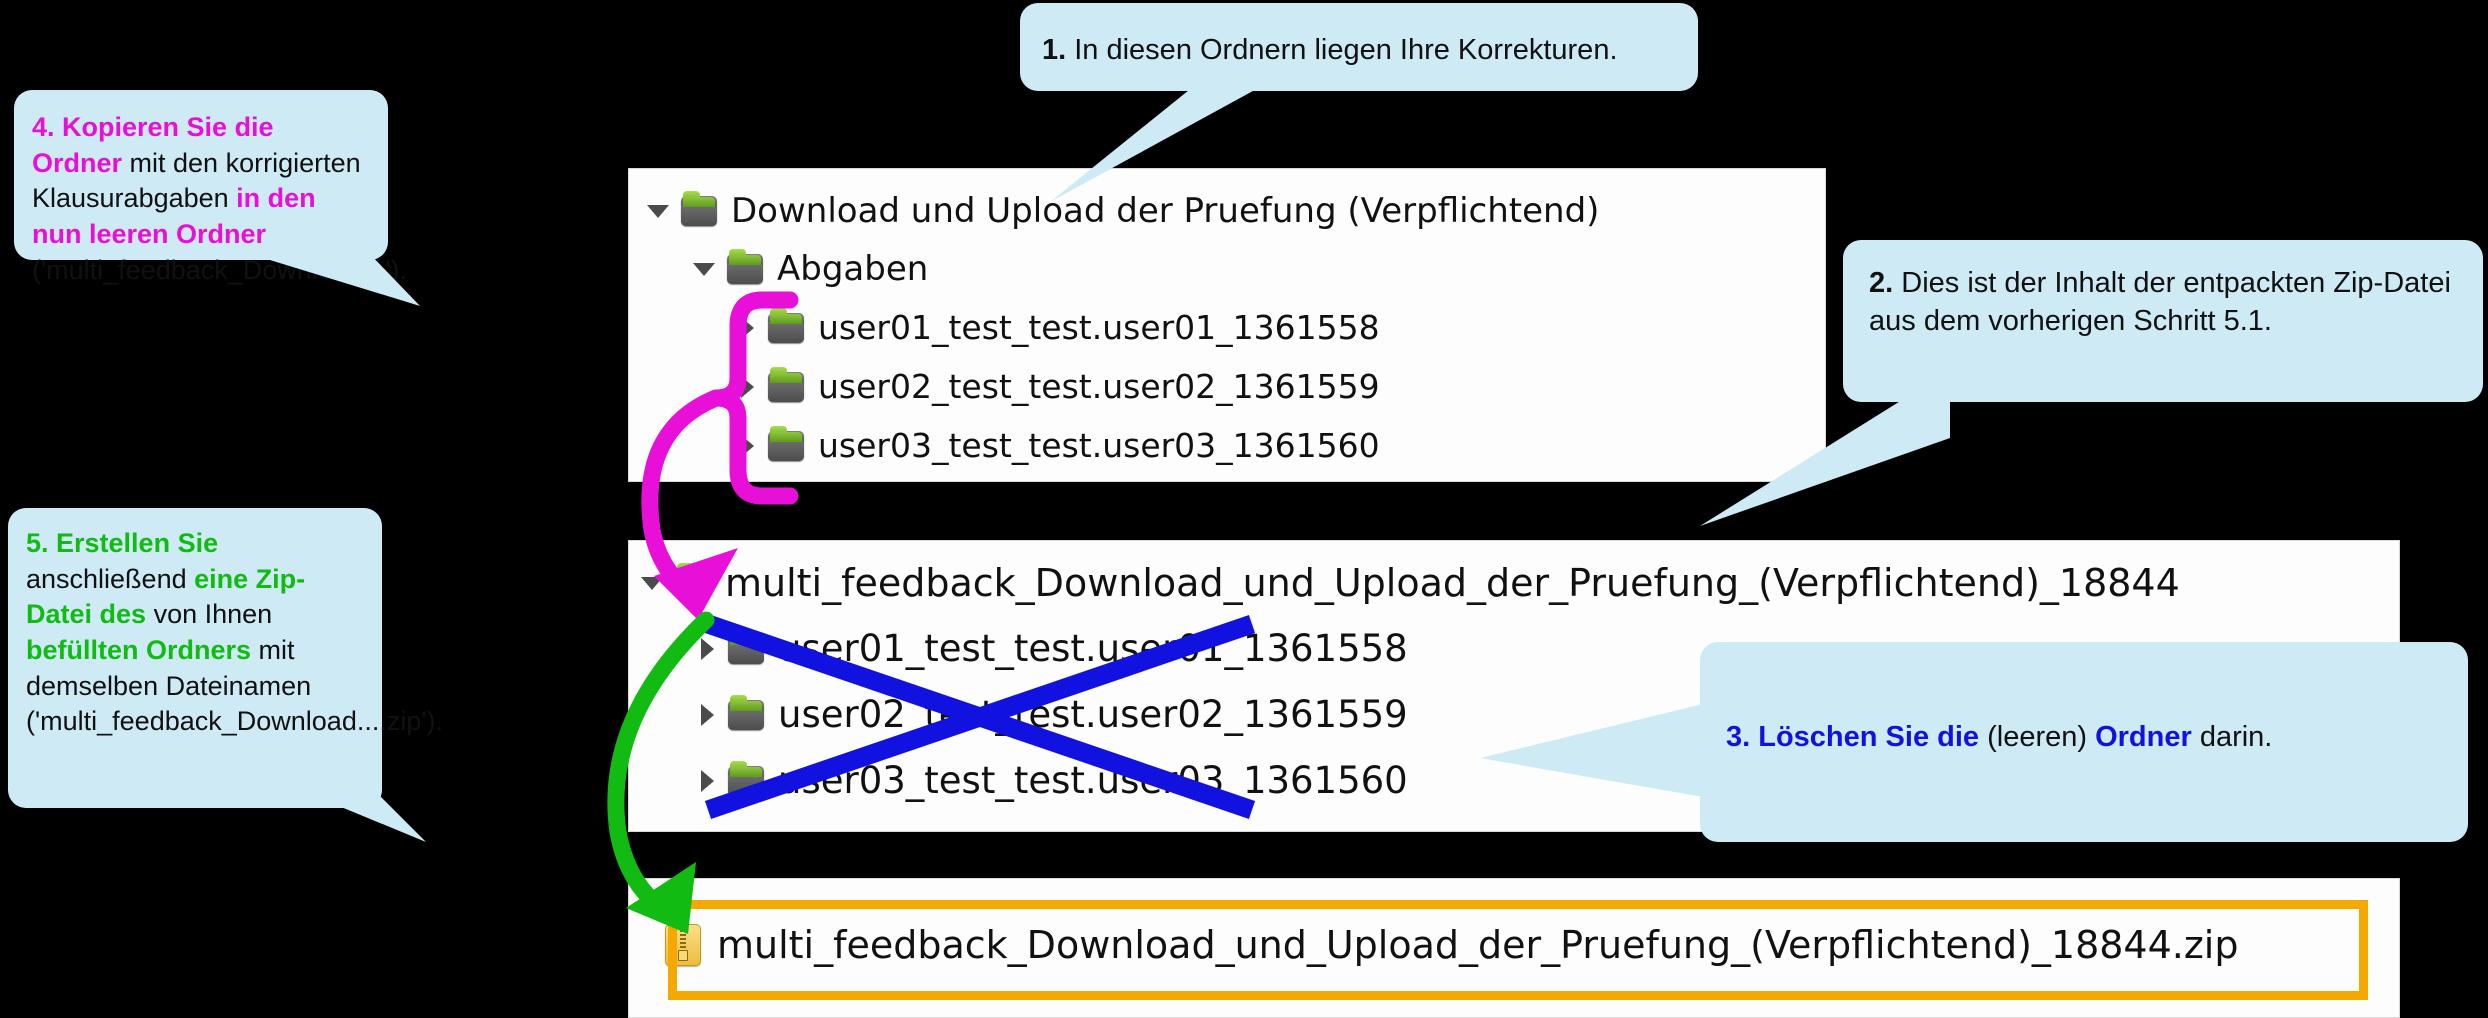 The image size is (2488, 1018). I want to click on tree-row-label: Abgaben, so click(853, 269).